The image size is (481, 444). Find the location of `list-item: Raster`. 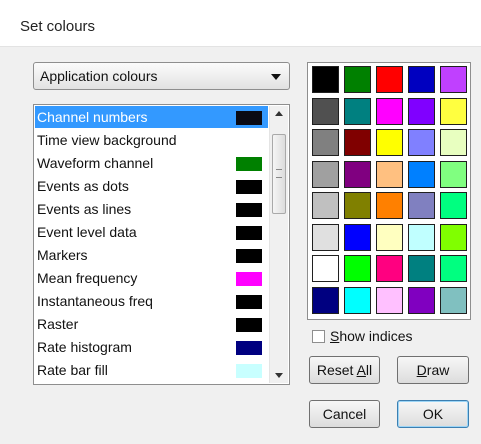

list-item: Raster is located at coordinates (151, 324).